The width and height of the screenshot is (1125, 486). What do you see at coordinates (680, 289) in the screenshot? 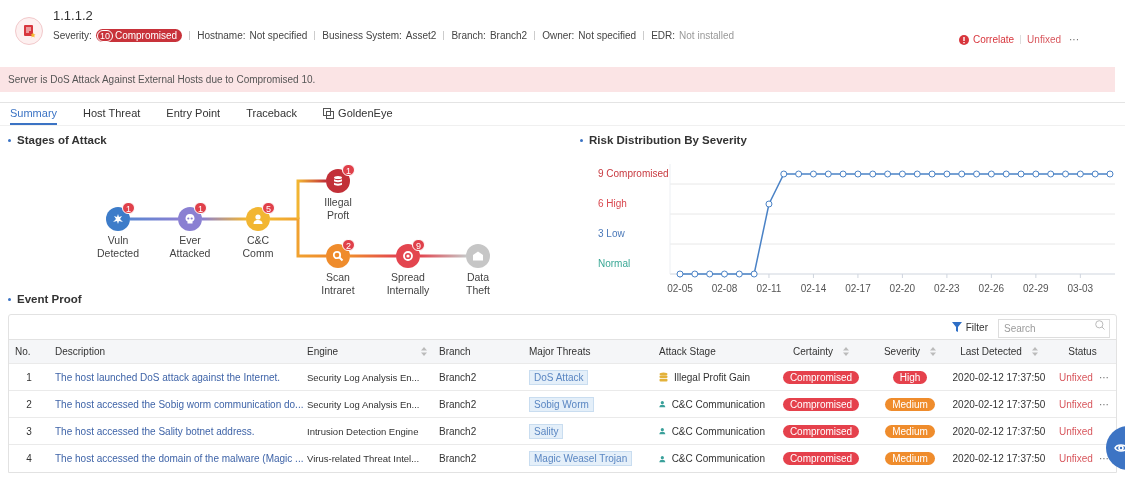
I see `x-axis-label: 02-05` at bounding box center [680, 289].